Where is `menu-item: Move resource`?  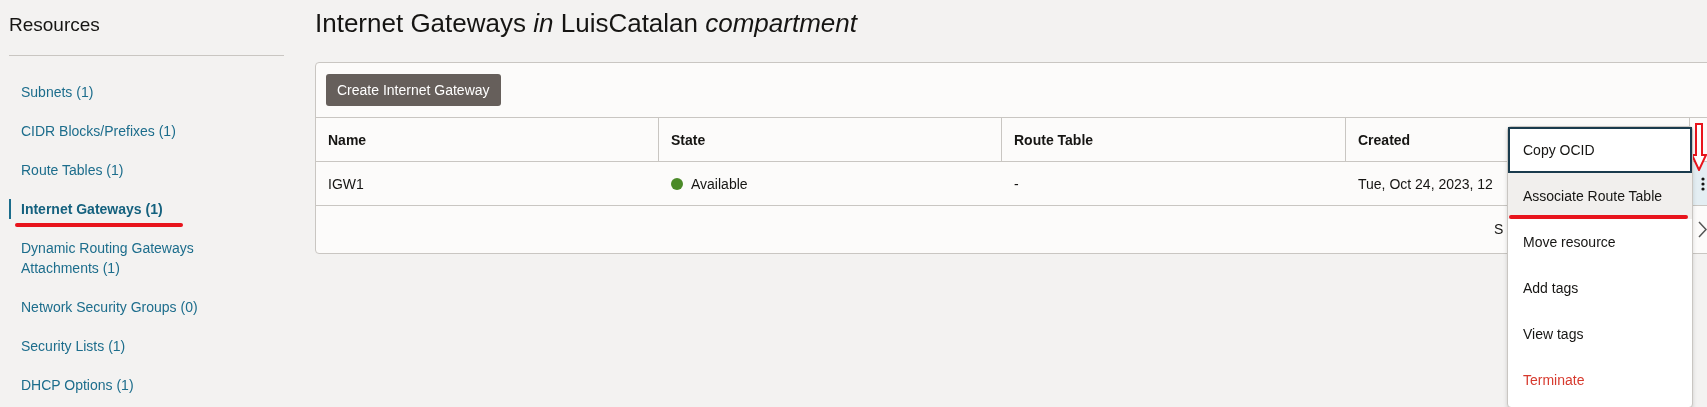 menu-item: Move resource is located at coordinates (1600, 242).